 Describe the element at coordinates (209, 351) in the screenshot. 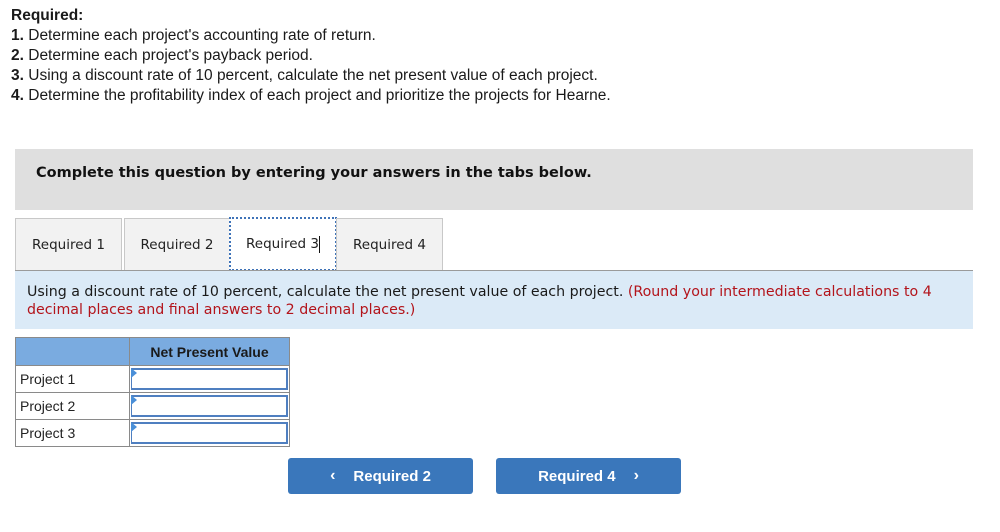

I see `header-net-present-value: Net Present Value` at that location.